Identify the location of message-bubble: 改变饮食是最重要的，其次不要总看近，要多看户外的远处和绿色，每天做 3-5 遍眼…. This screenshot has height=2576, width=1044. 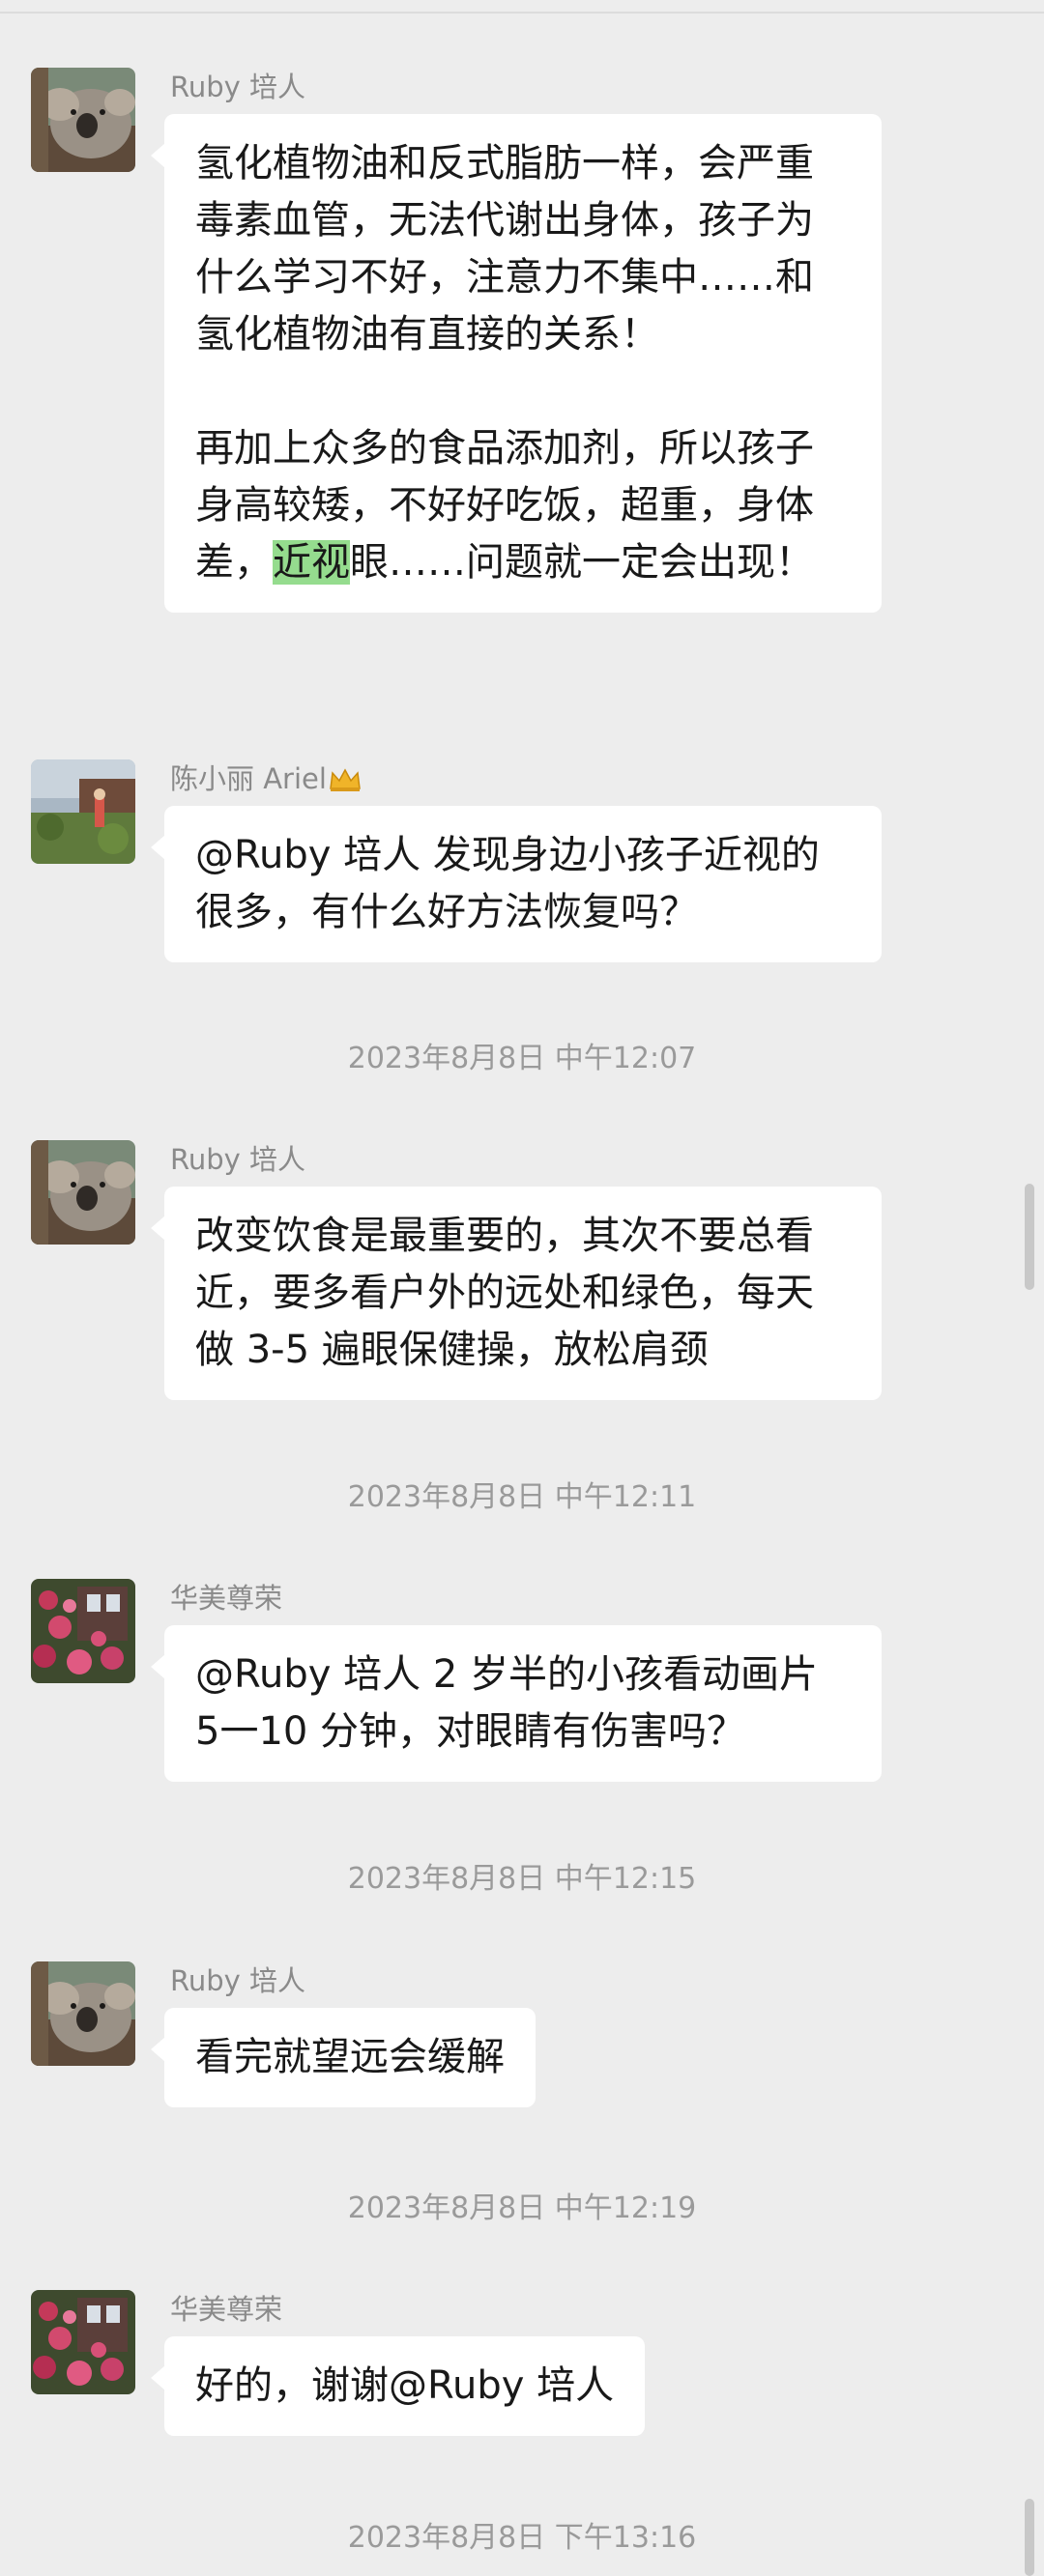
(517, 1294).